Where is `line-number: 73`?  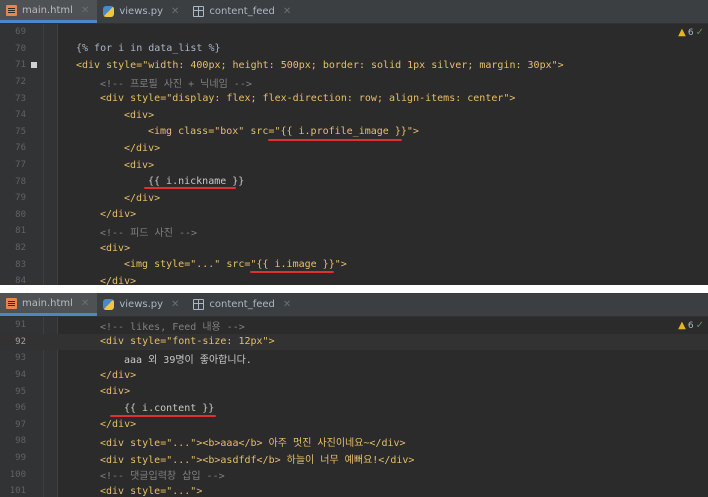 line-number: 73 is located at coordinates (20, 98).